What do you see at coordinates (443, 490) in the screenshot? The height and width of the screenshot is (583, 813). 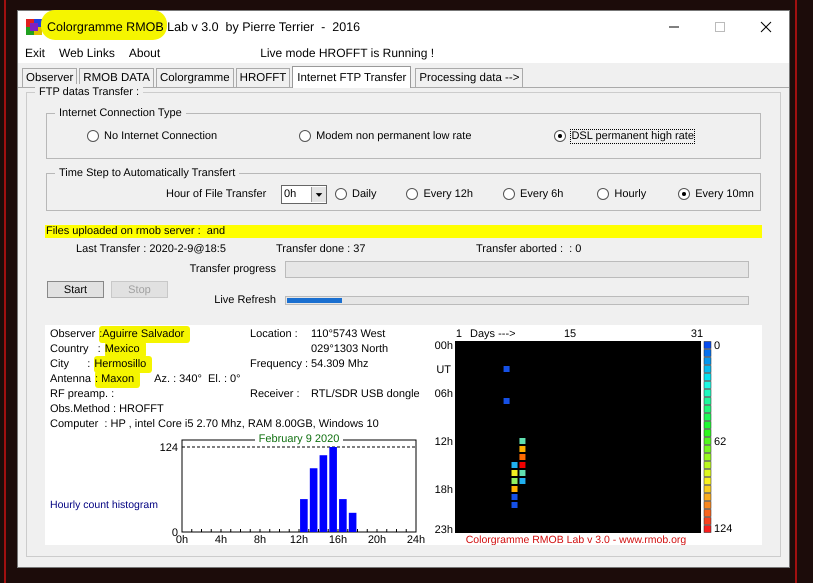 I see `axis-label: 18h` at bounding box center [443, 490].